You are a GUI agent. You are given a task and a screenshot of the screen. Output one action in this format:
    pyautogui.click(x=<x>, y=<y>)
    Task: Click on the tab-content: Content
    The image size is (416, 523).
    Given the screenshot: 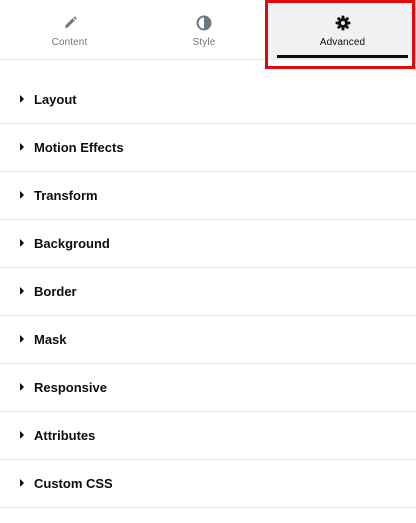 What is the action you would take?
    pyautogui.click(x=69, y=30)
    